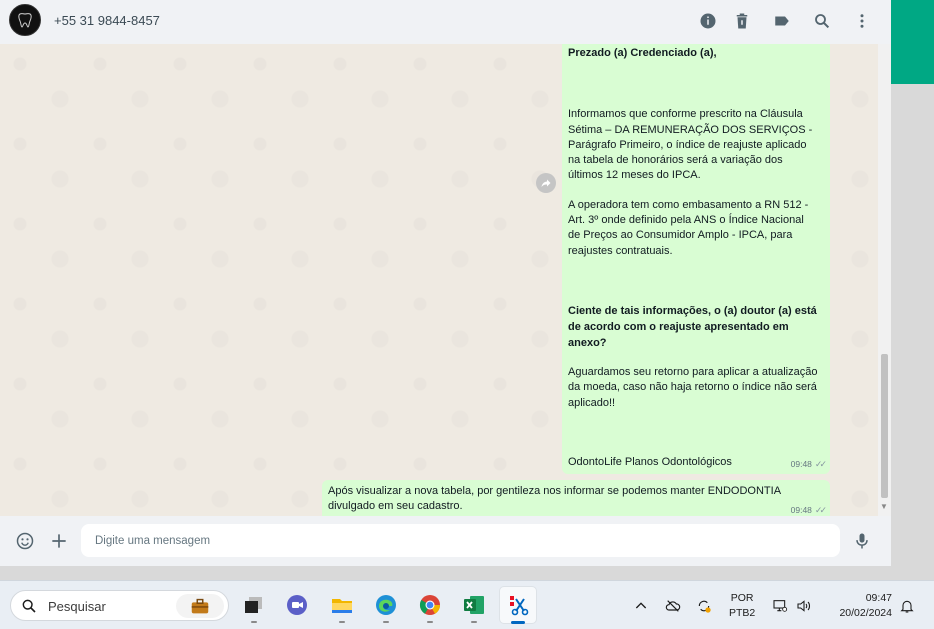 This screenshot has height=629, width=934. What do you see at coordinates (430, 605) in the screenshot?
I see `chrome-icon` at bounding box center [430, 605].